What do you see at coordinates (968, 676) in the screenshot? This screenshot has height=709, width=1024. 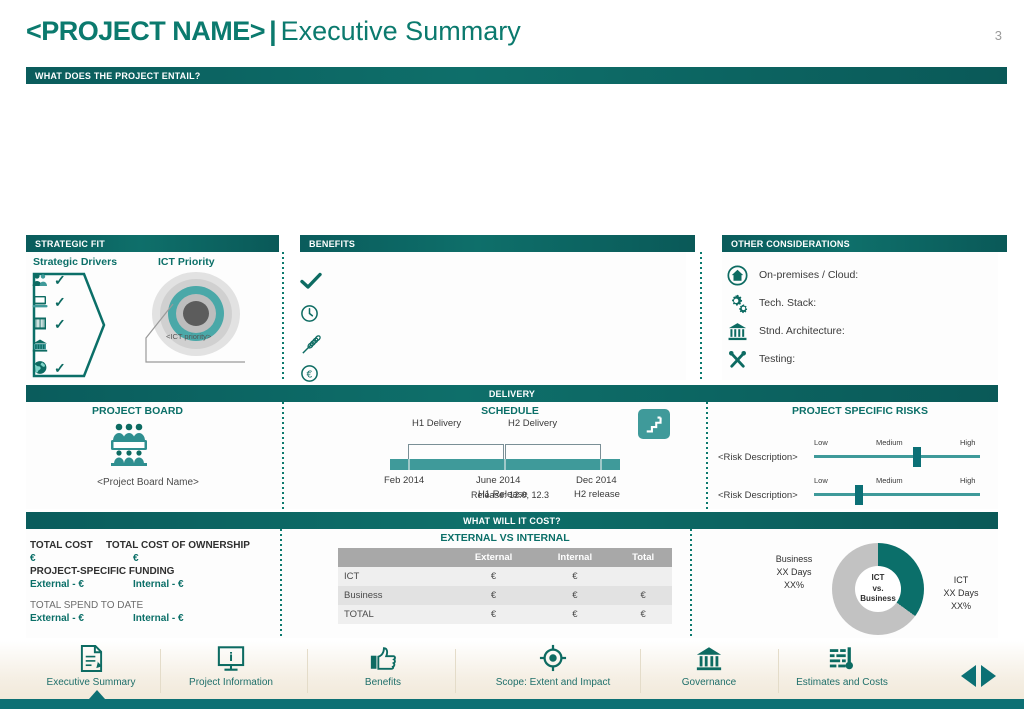 I see `arrow-left-icon` at bounding box center [968, 676].